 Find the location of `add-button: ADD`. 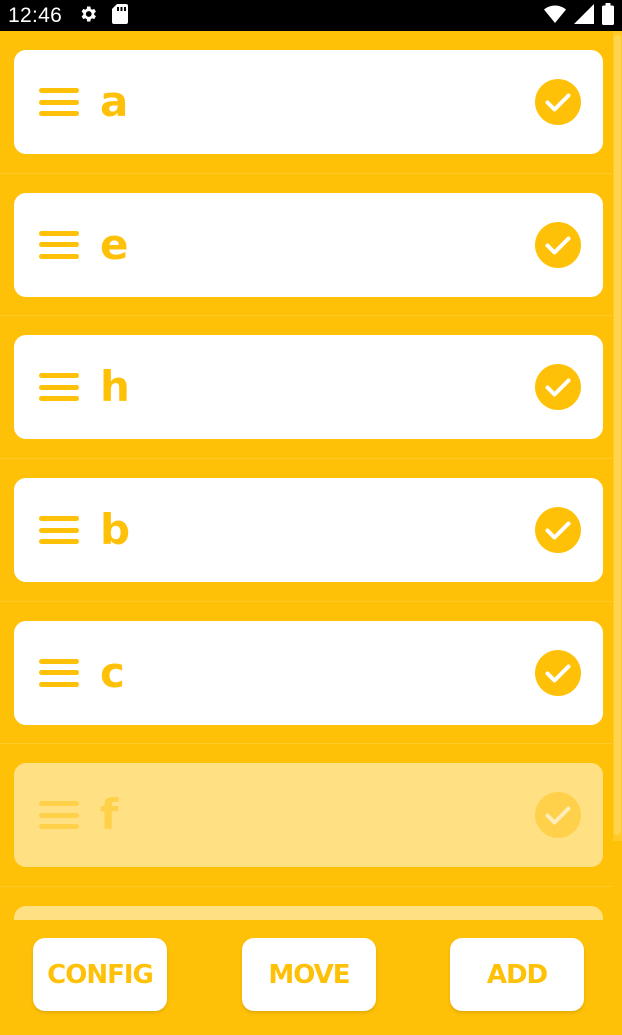

add-button: ADD is located at coordinates (517, 974).